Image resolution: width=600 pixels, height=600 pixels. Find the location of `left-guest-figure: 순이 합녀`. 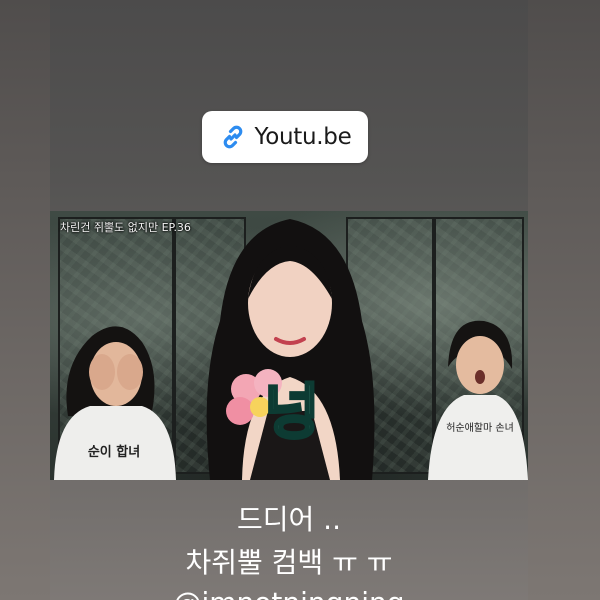

left-guest-figure: 순이 합녀 is located at coordinates (115, 403).